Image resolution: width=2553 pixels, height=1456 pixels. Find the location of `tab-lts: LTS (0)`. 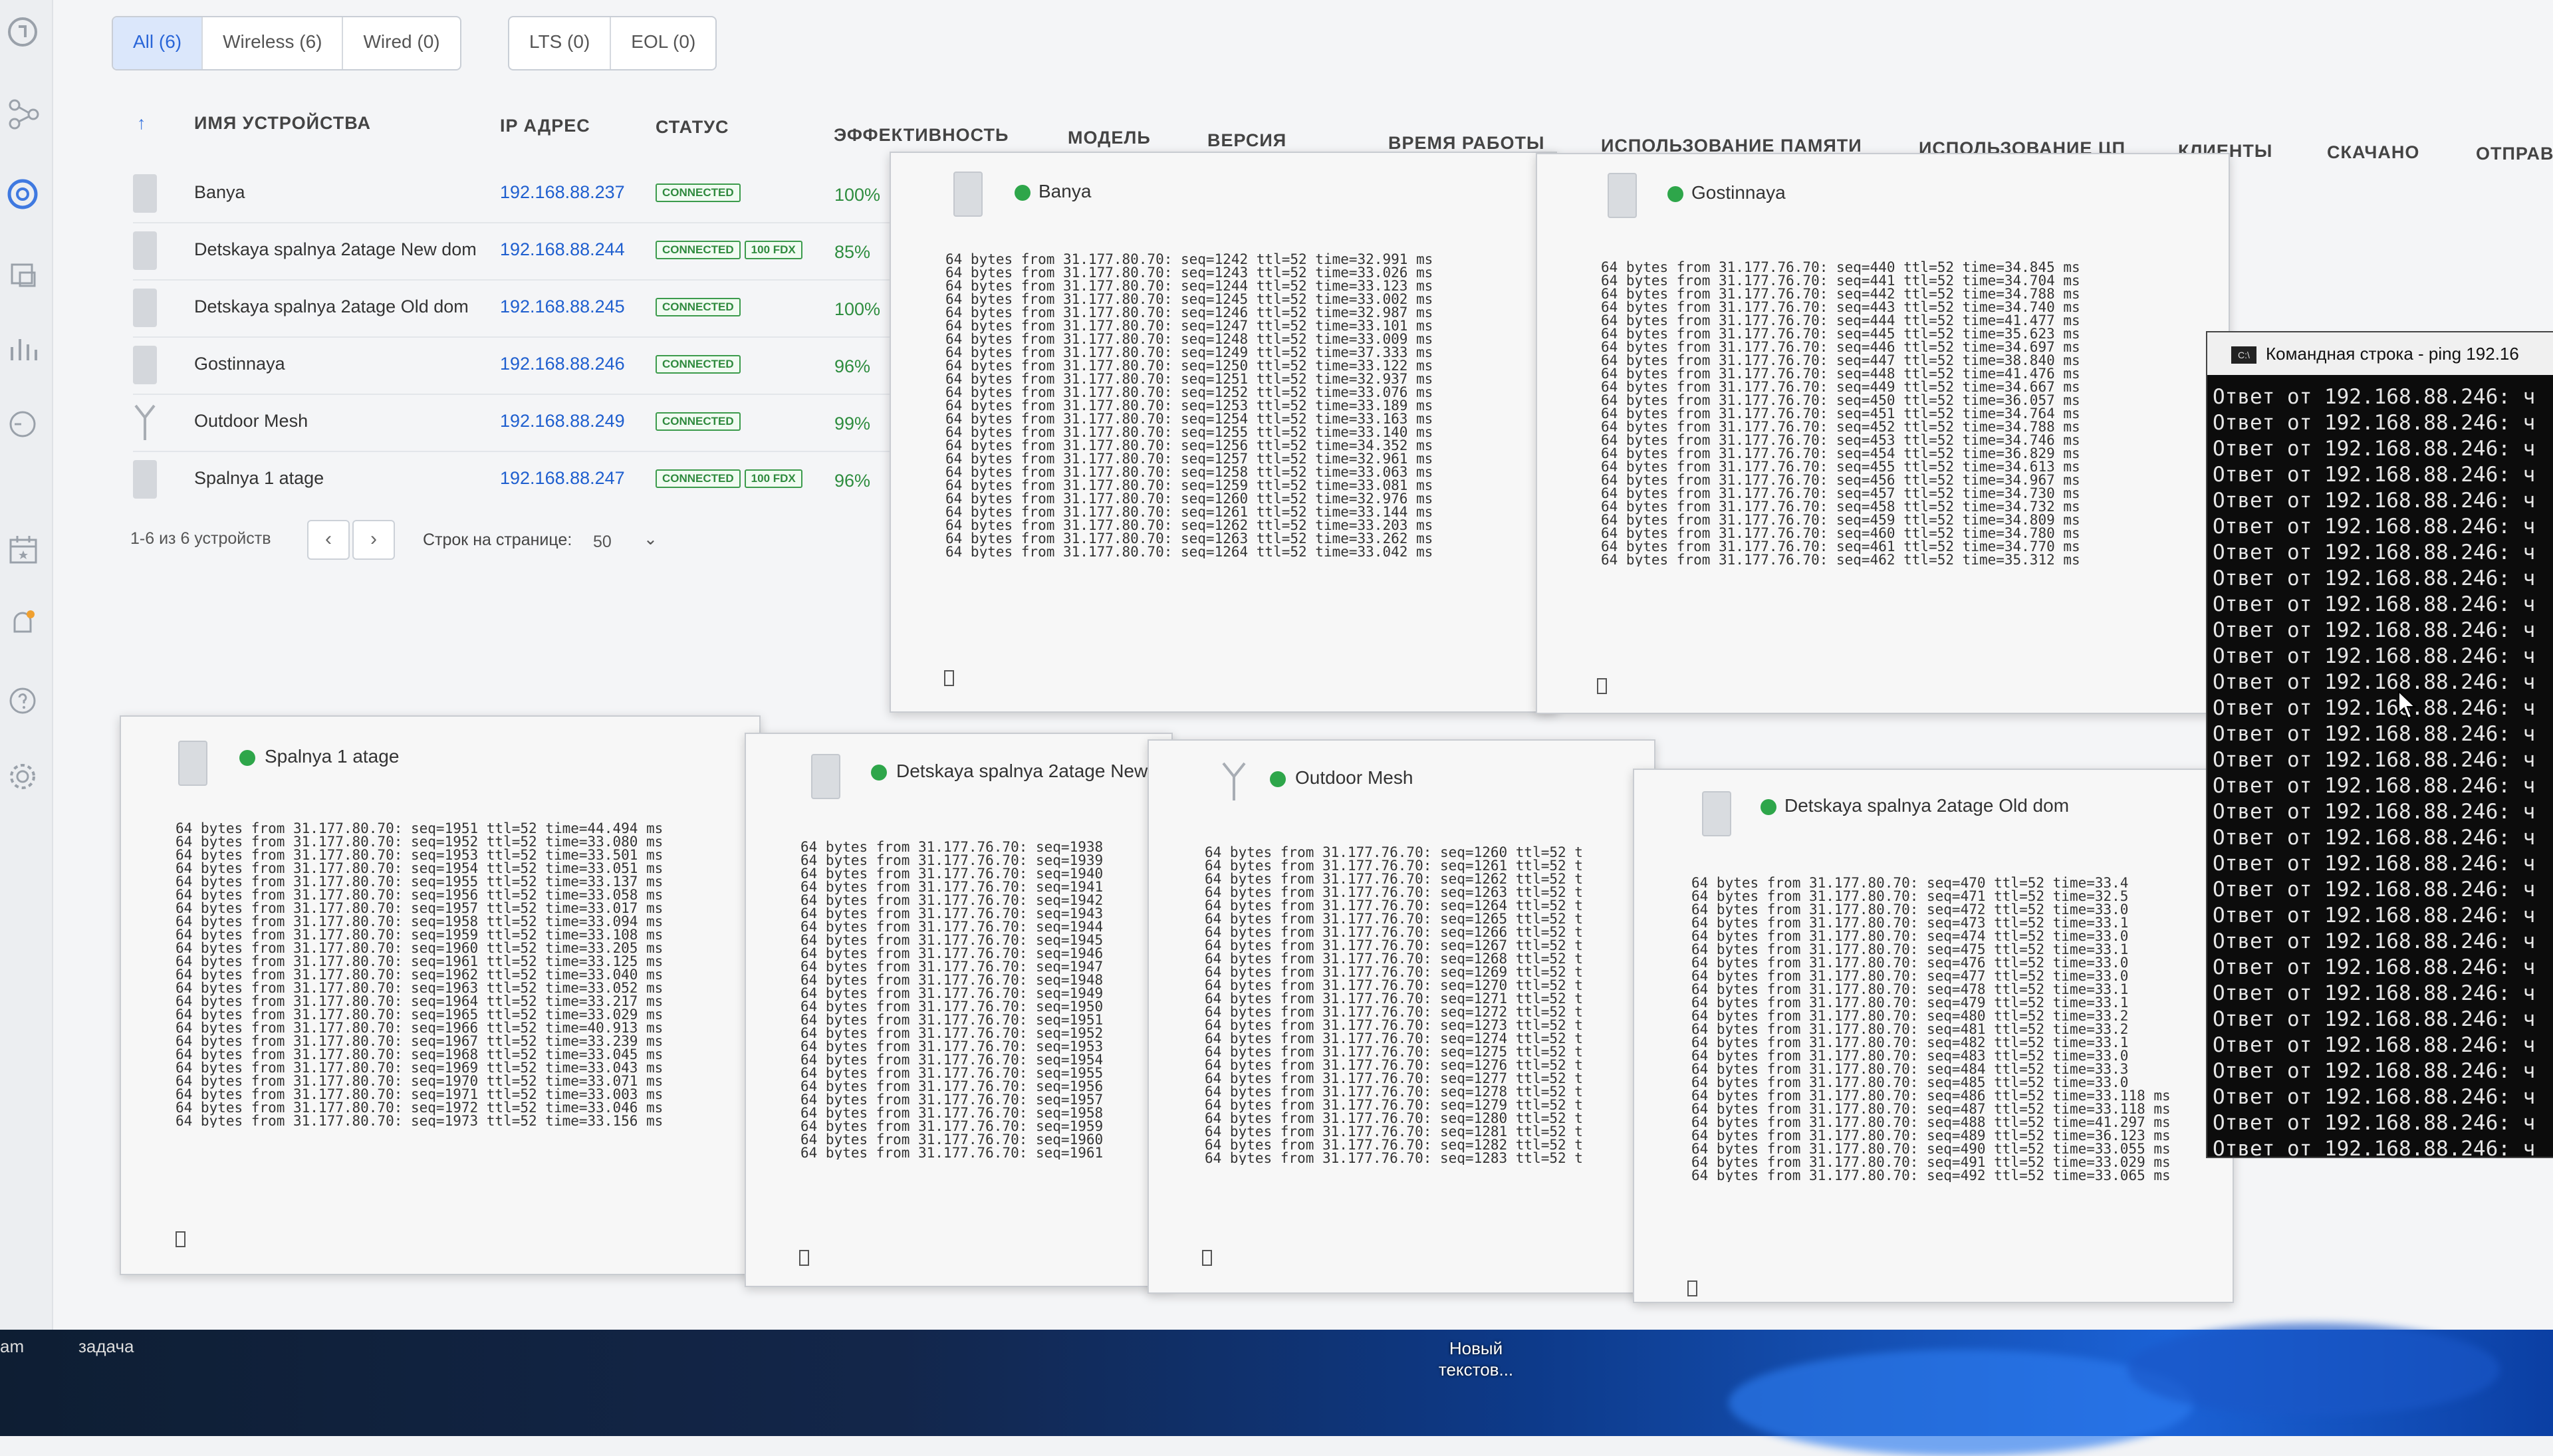

tab-lts: LTS (0) is located at coordinates (560, 43).